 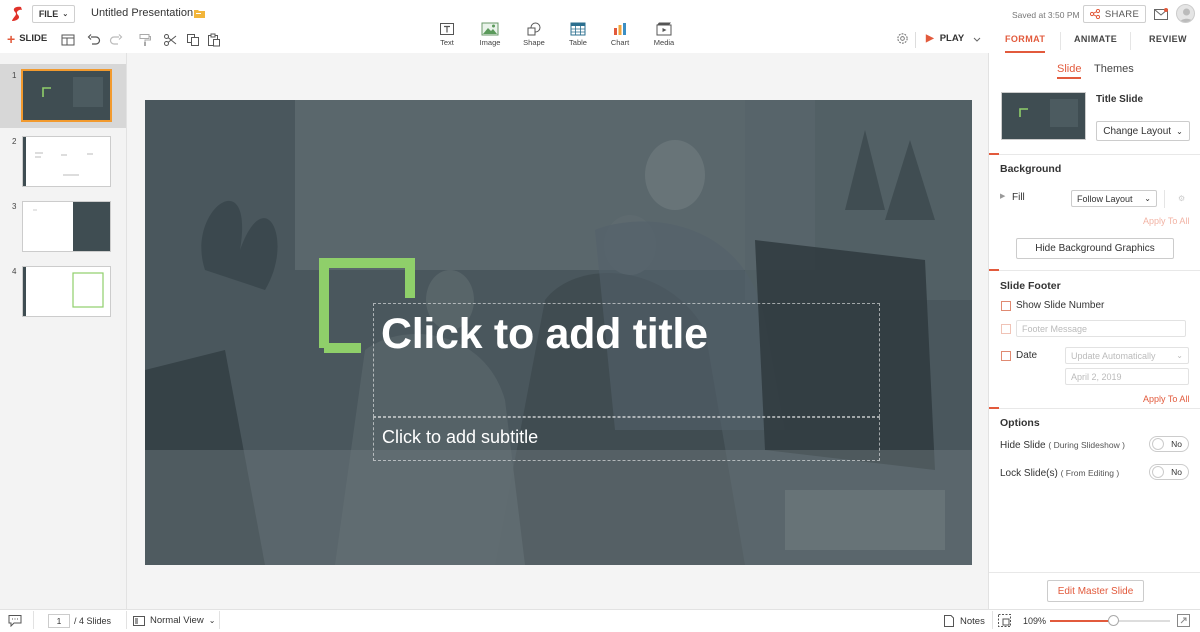 I want to click on background-apply-all: Apply To All, so click(x=1166, y=221).